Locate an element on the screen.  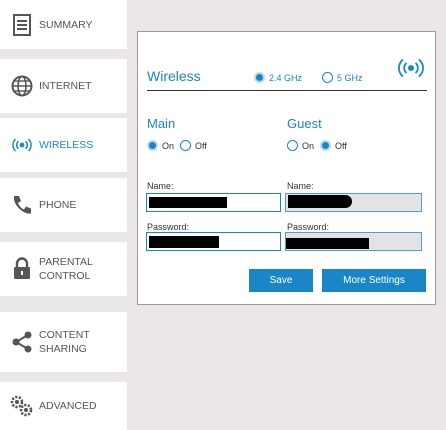
sidebar-item-label: PHONE is located at coordinates (58, 205).